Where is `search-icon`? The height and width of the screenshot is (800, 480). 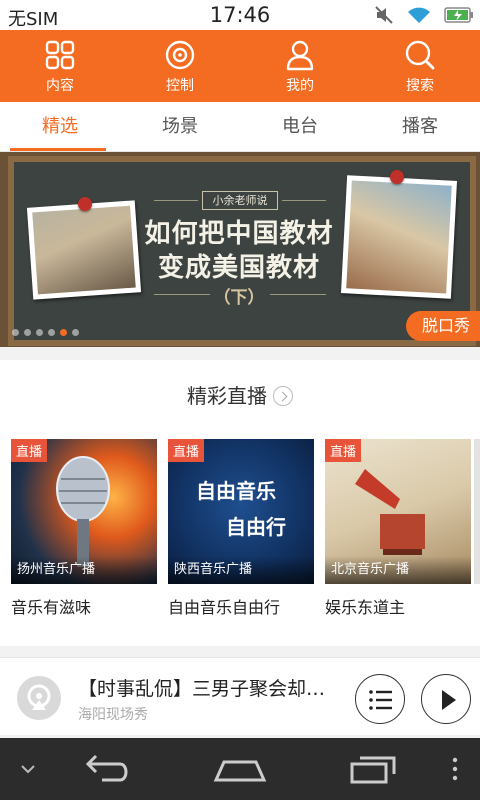
search-icon is located at coordinates (420, 55).